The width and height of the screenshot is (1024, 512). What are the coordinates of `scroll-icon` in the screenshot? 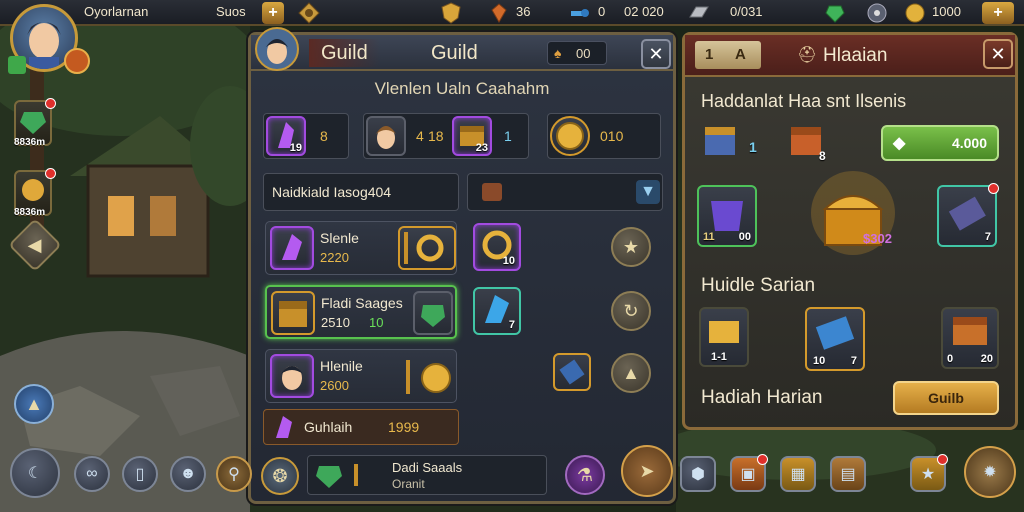 It's located at (492, 192).